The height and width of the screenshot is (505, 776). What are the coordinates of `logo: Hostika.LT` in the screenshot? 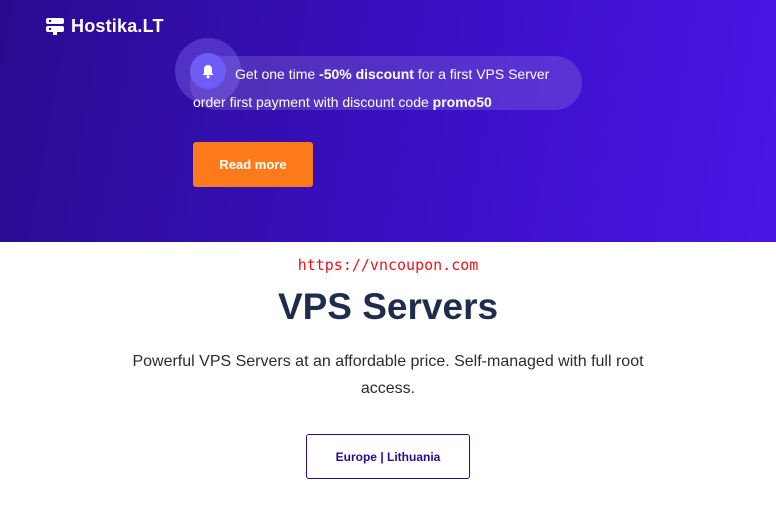 It's located at (104, 26).